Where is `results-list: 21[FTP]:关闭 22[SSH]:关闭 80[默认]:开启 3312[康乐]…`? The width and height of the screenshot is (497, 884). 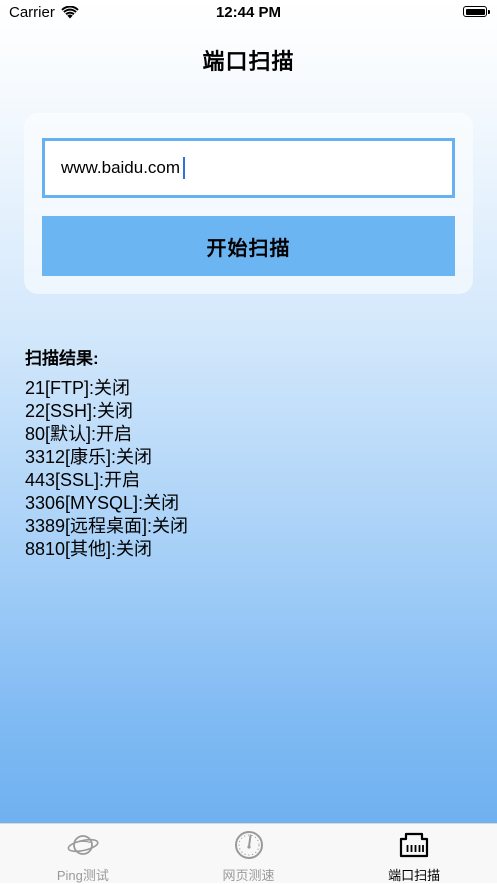
results-list: 21[FTP]:关闭 22[SSH]:关闭 80[默认]:开启 3312[康乐]… is located at coordinates (106, 469).